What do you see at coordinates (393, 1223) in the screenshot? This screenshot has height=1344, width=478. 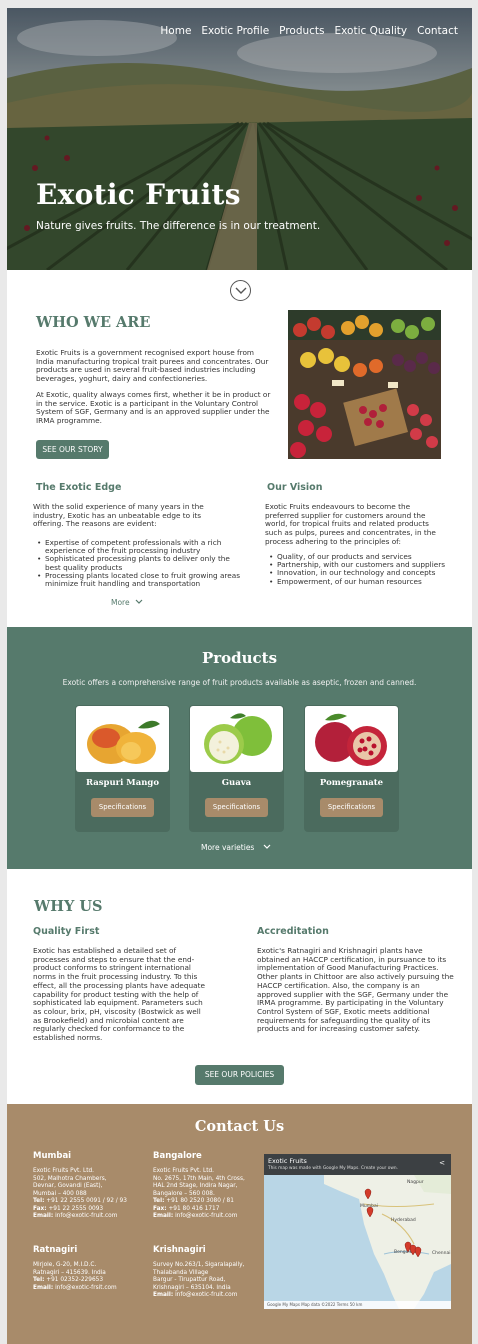 I see `map-pins` at bounding box center [393, 1223].